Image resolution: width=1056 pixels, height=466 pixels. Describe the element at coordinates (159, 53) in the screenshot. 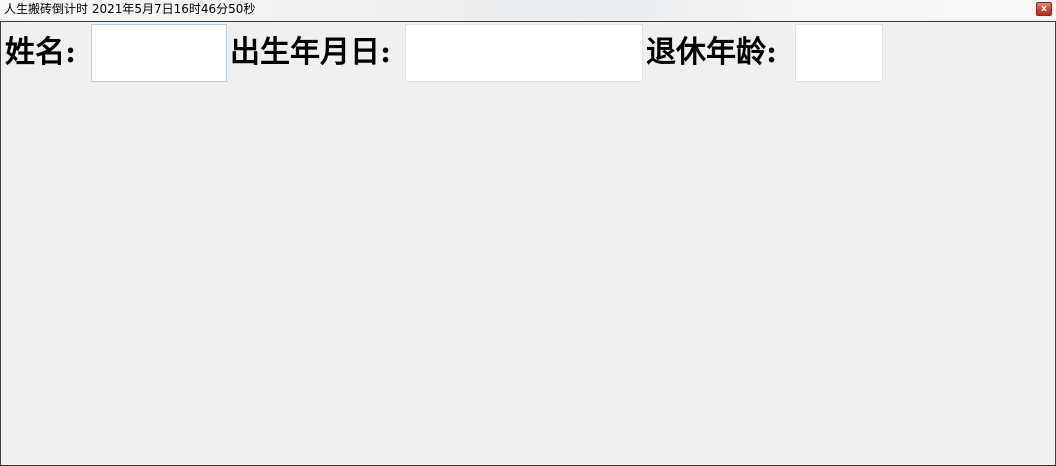

I see `name-input` at that location.